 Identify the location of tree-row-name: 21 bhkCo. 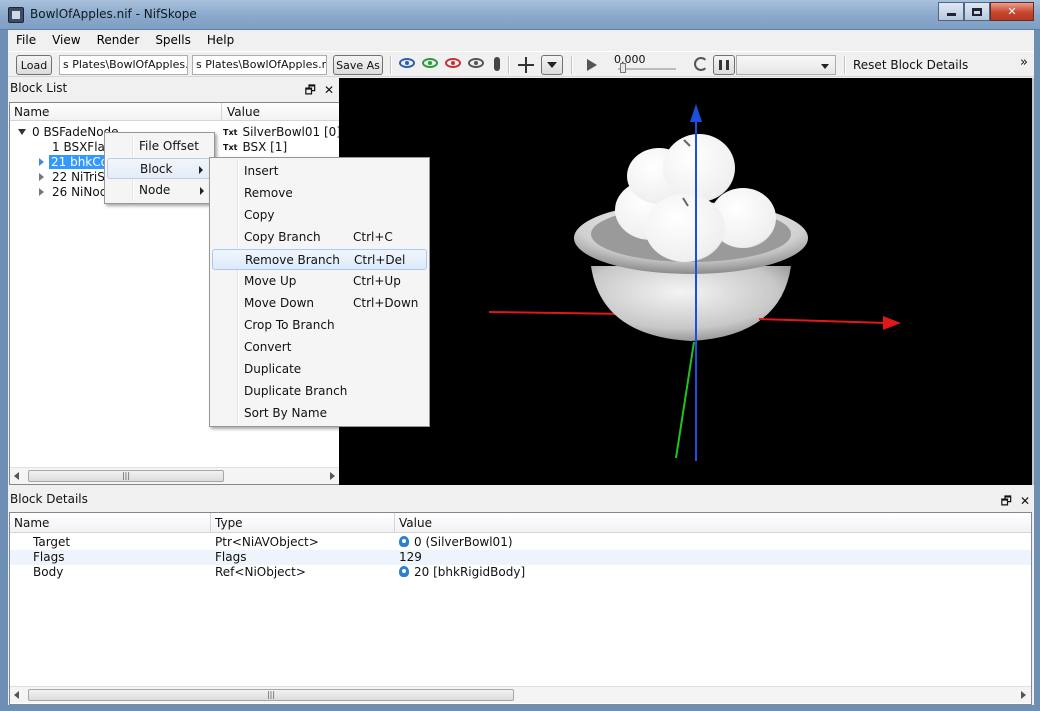
(79, 162).